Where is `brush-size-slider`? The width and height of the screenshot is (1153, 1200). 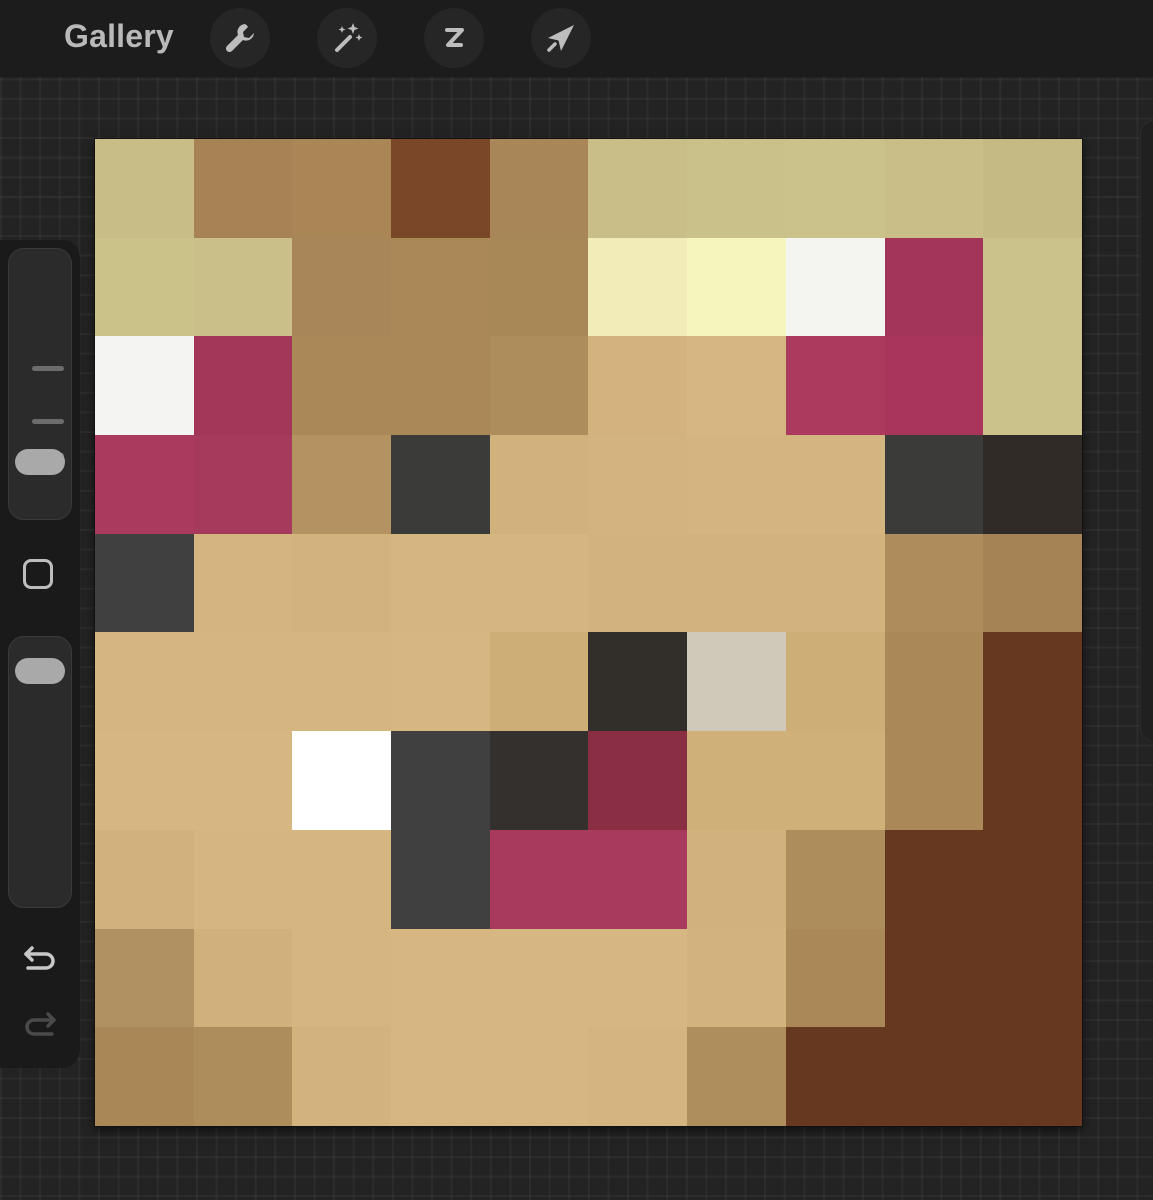 brush-size-slider is located at coordinates (40, 384).